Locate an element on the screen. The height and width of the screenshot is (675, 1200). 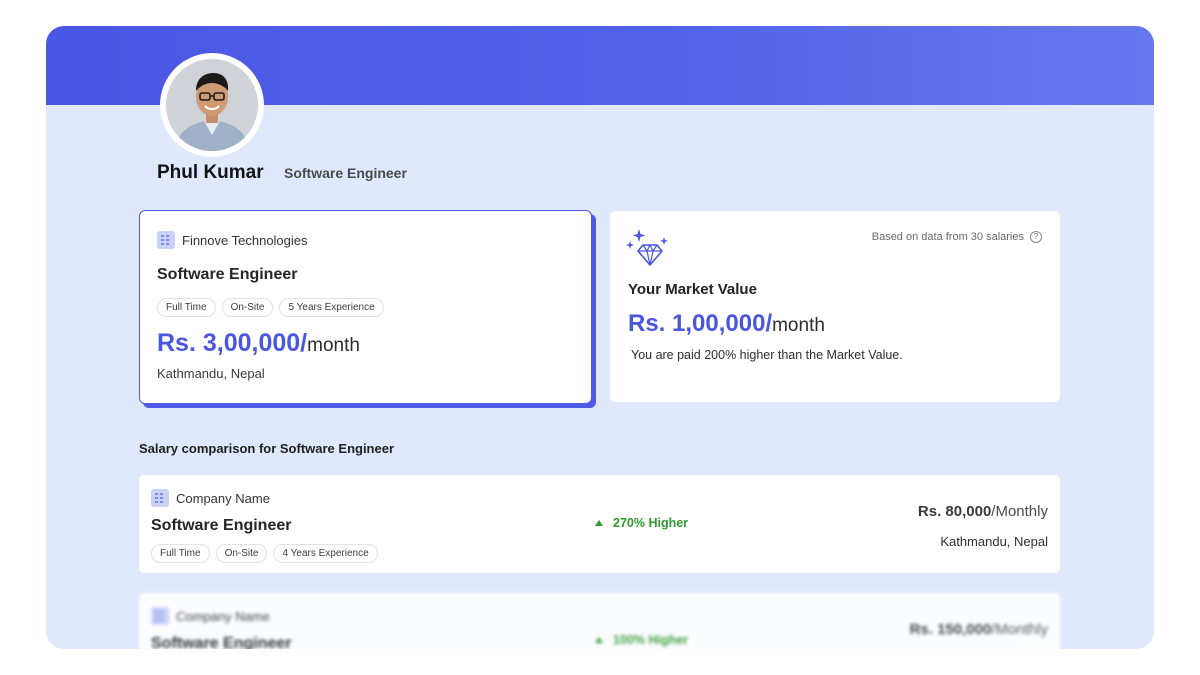
market-salary: Rs. 1,00,000/month is located at coordinates (726, 324).